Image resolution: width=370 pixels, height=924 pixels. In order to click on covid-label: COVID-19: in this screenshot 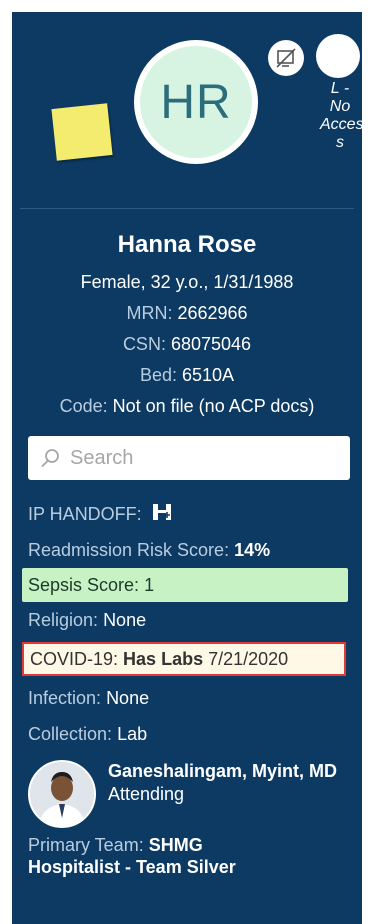, I will do `click(74, 659)`.